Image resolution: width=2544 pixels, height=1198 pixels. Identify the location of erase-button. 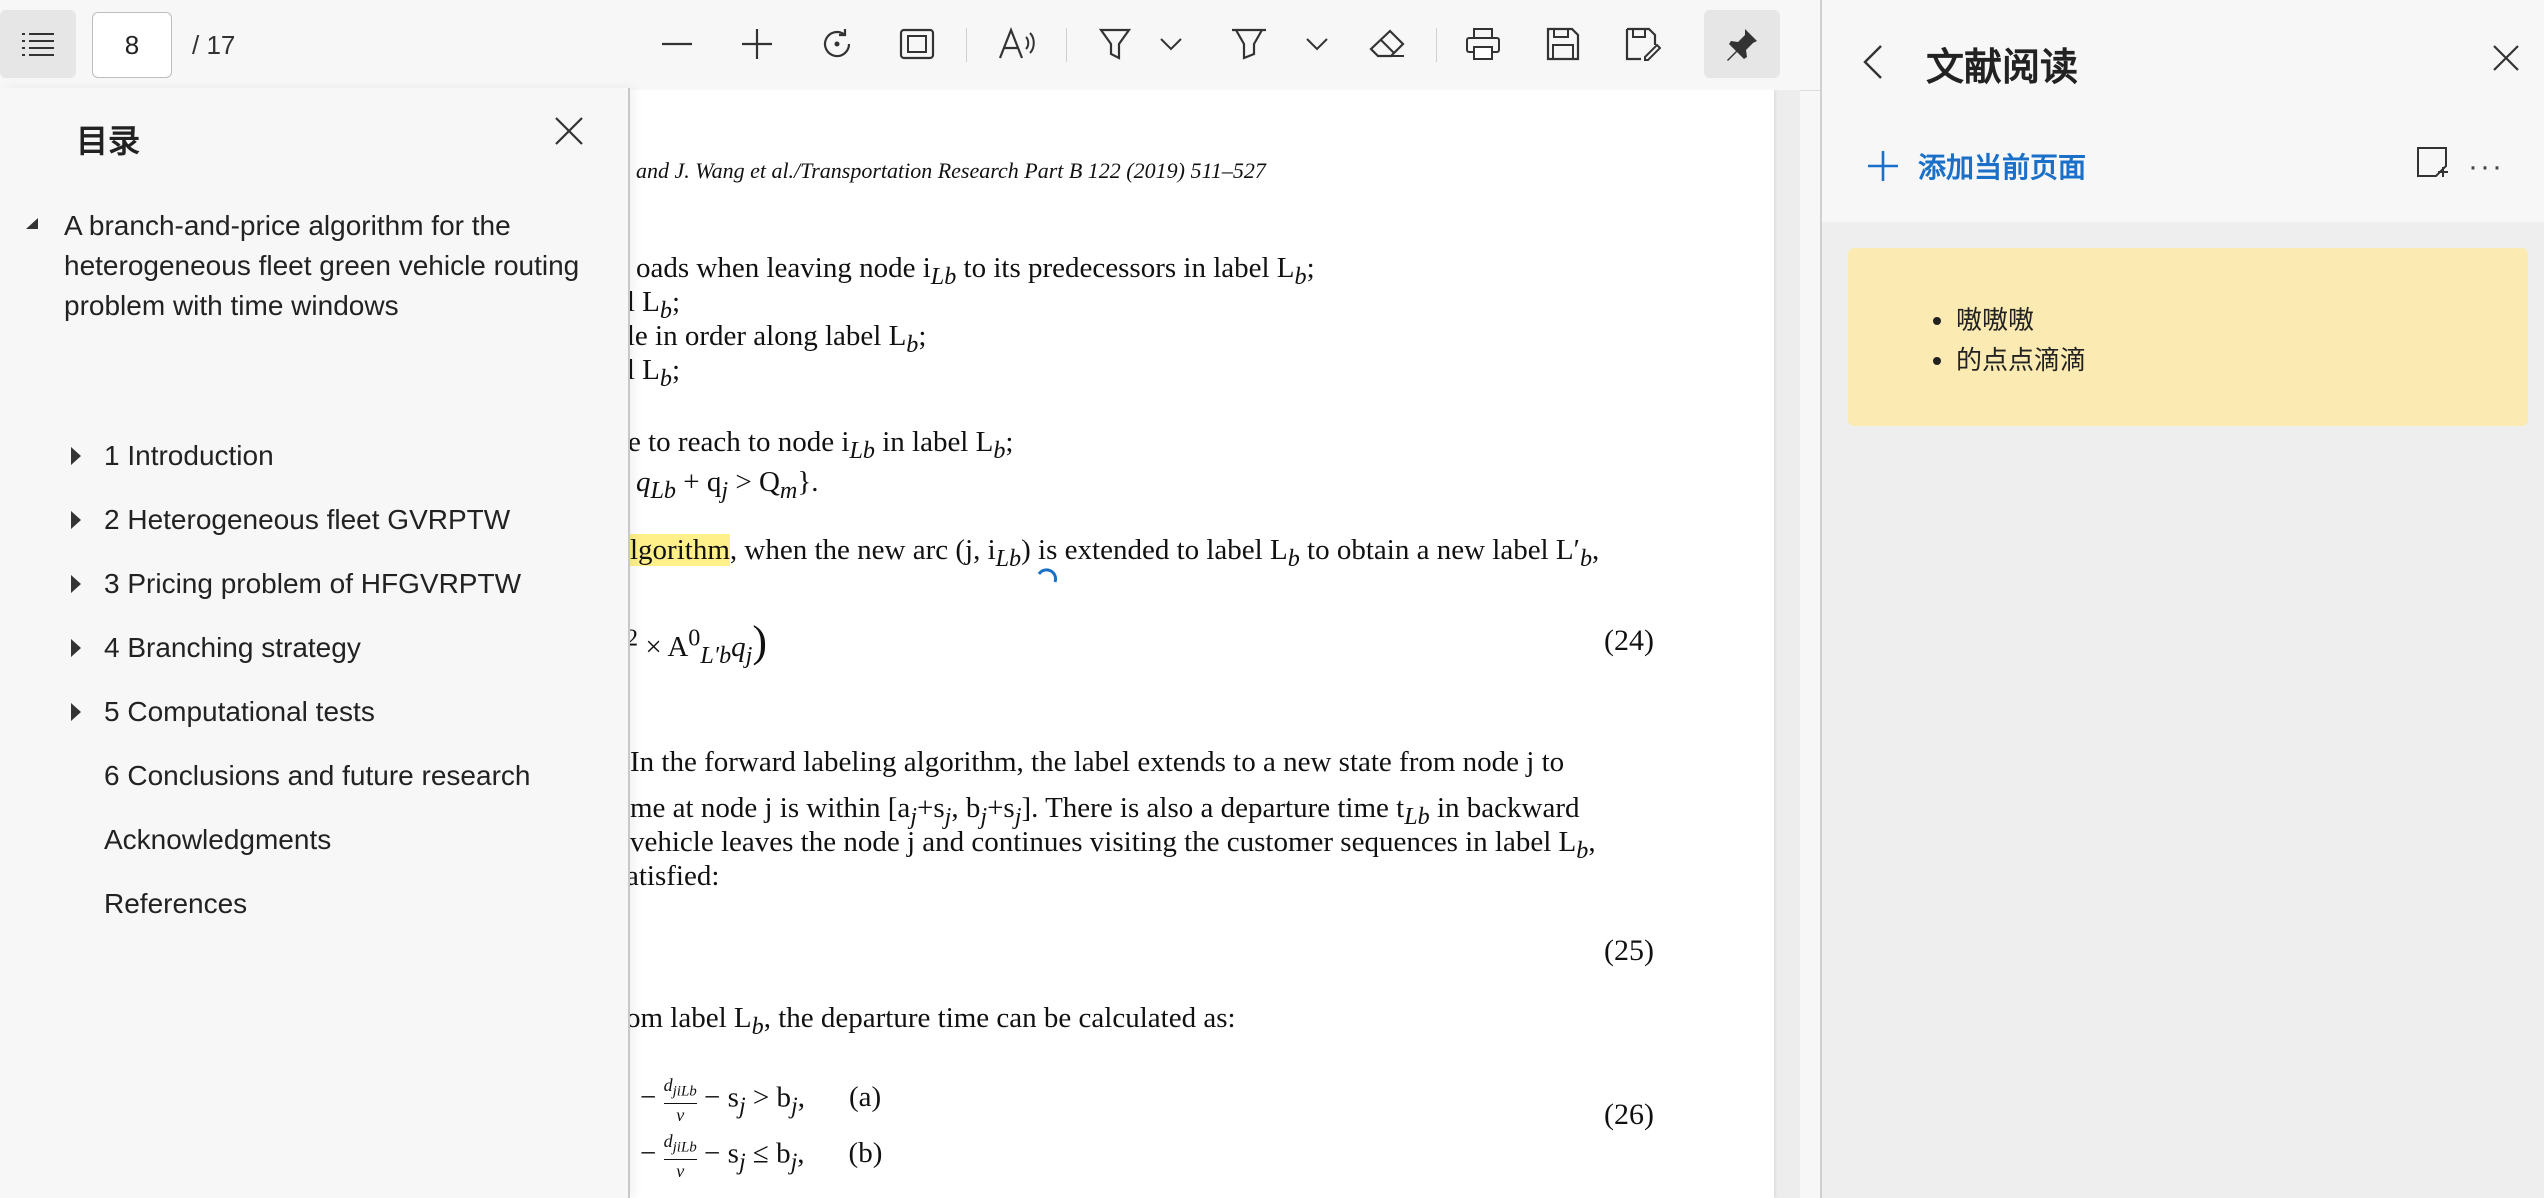
(1387, 44).